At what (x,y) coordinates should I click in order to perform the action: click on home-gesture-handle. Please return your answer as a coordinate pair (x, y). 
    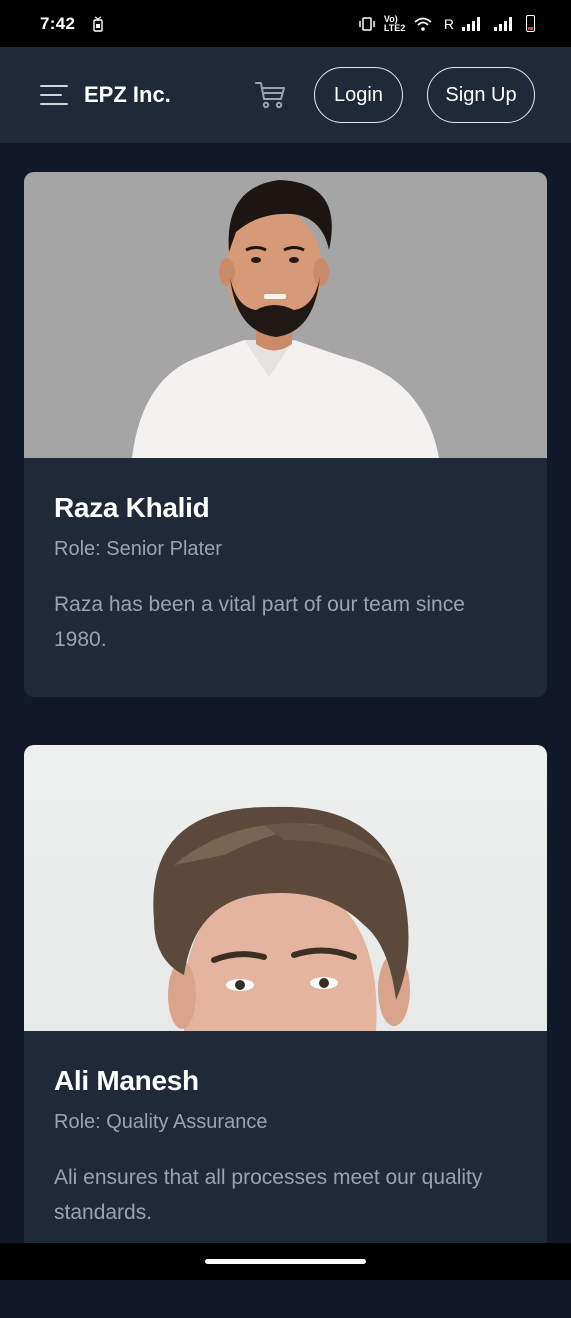
    Looking at the image, I should click on (285, 1261).